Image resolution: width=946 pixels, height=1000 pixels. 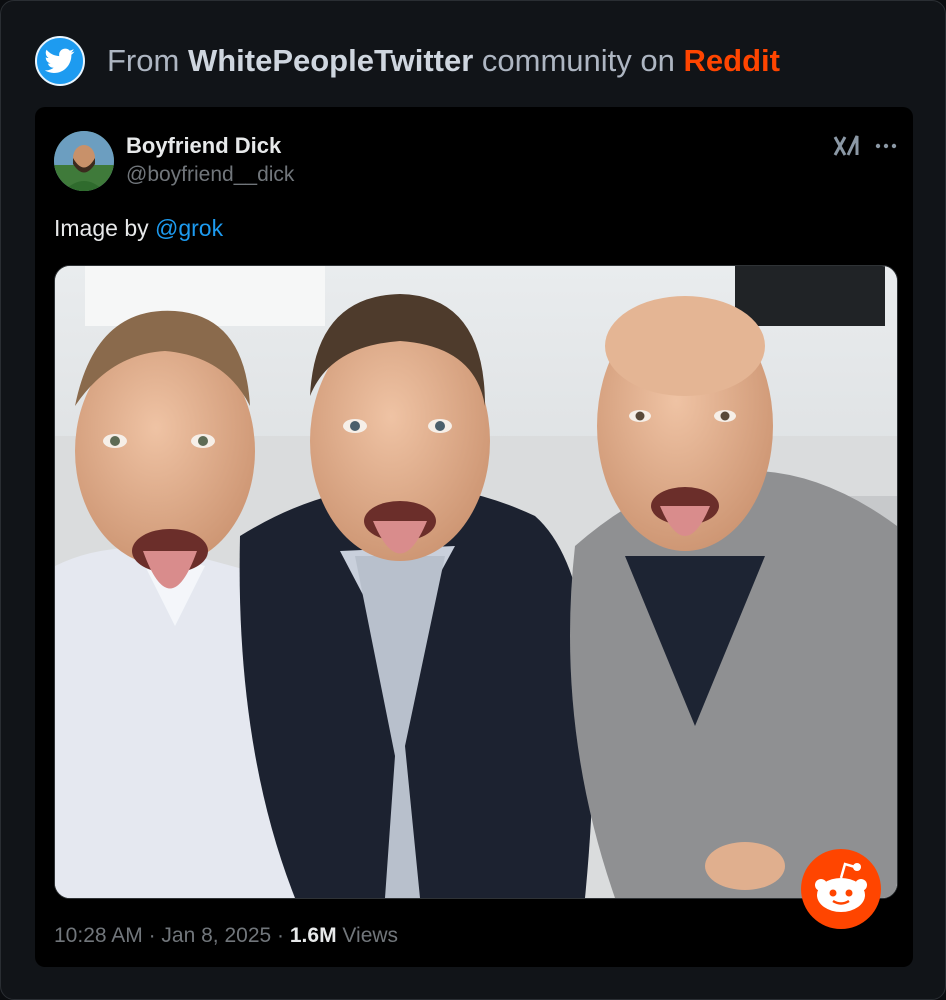 I want to click on source-prefix: From, so click(x=143, y=60).